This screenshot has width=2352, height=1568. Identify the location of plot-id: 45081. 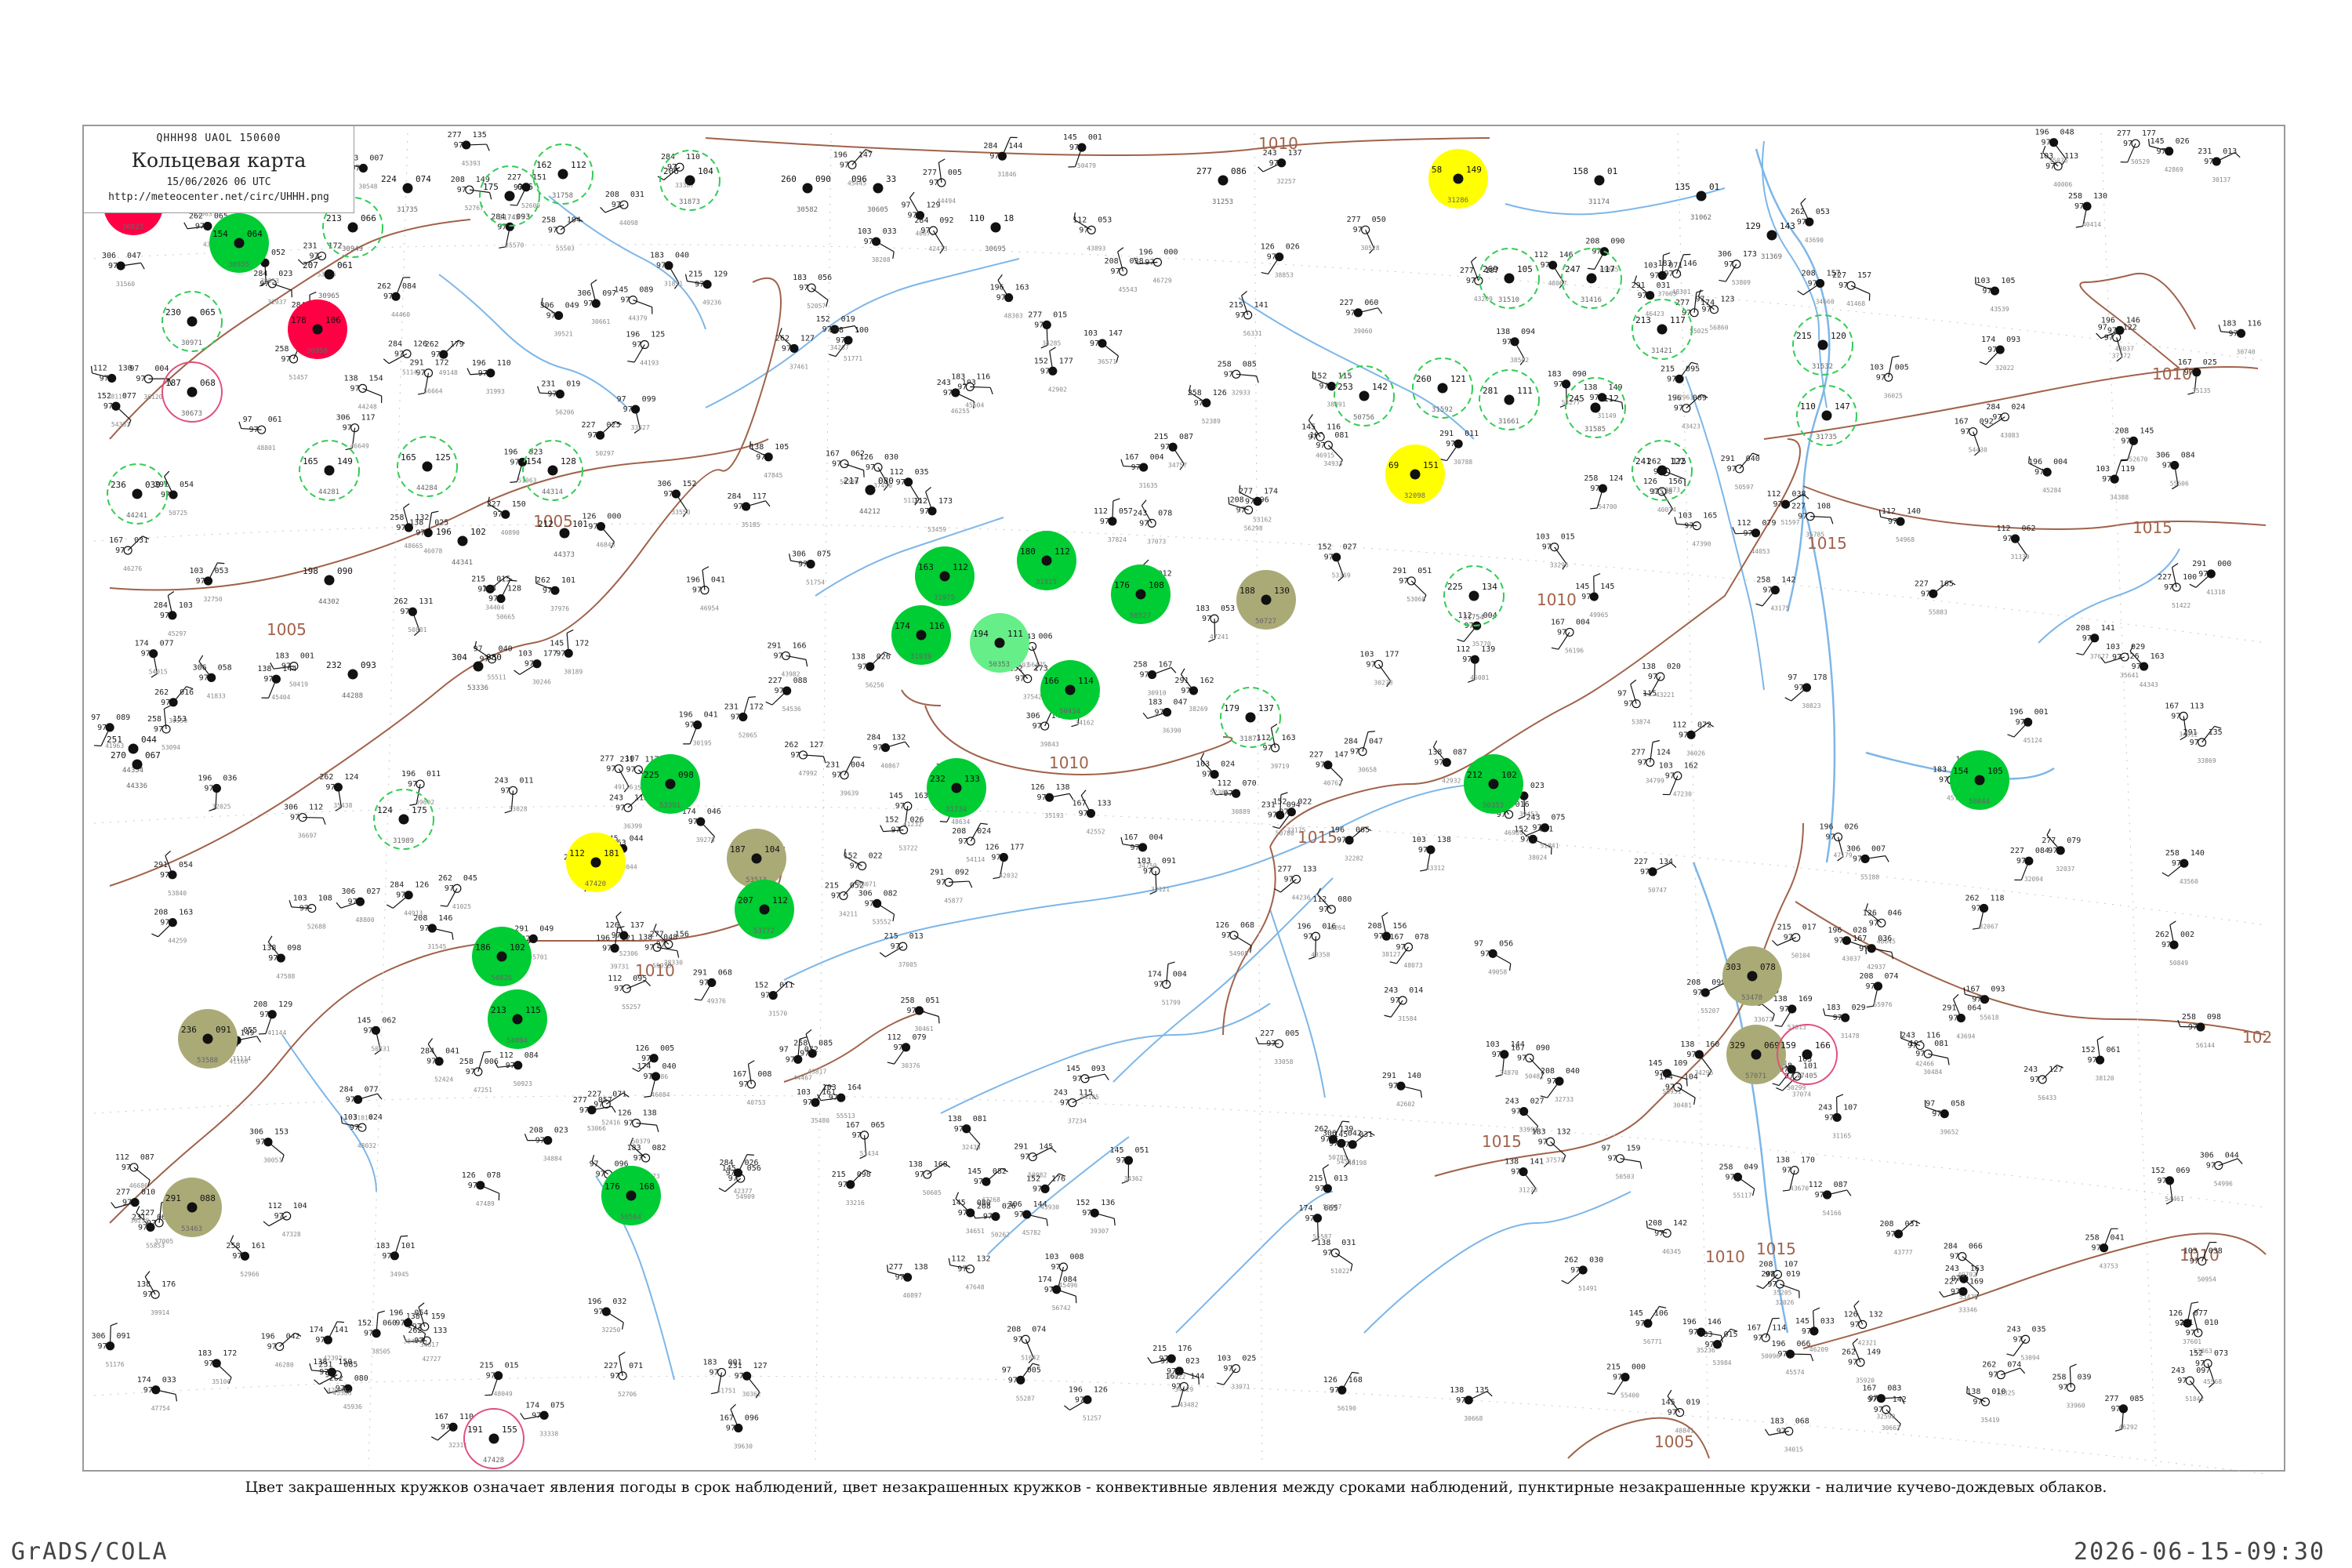
(1479, 677).